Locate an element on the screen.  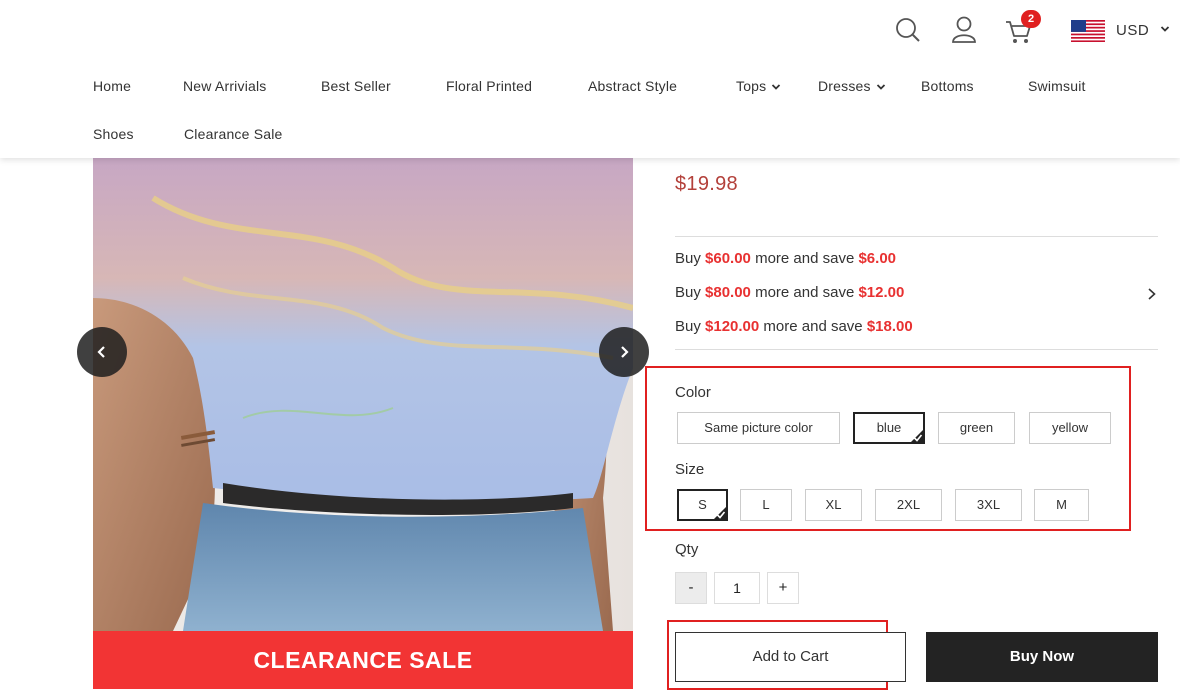
promo-line-2: Buy $80.00 more and save $12.00 is located at coordinates (789, 292).